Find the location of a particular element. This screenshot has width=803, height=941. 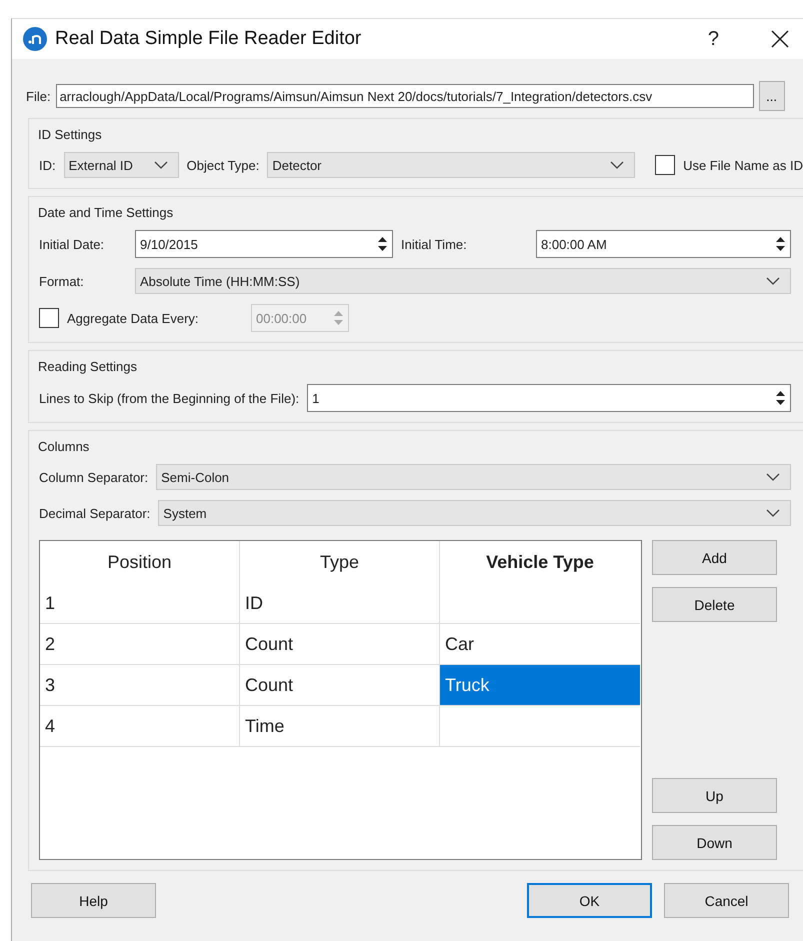

help-button: Help is located at coordinates (93, 900).